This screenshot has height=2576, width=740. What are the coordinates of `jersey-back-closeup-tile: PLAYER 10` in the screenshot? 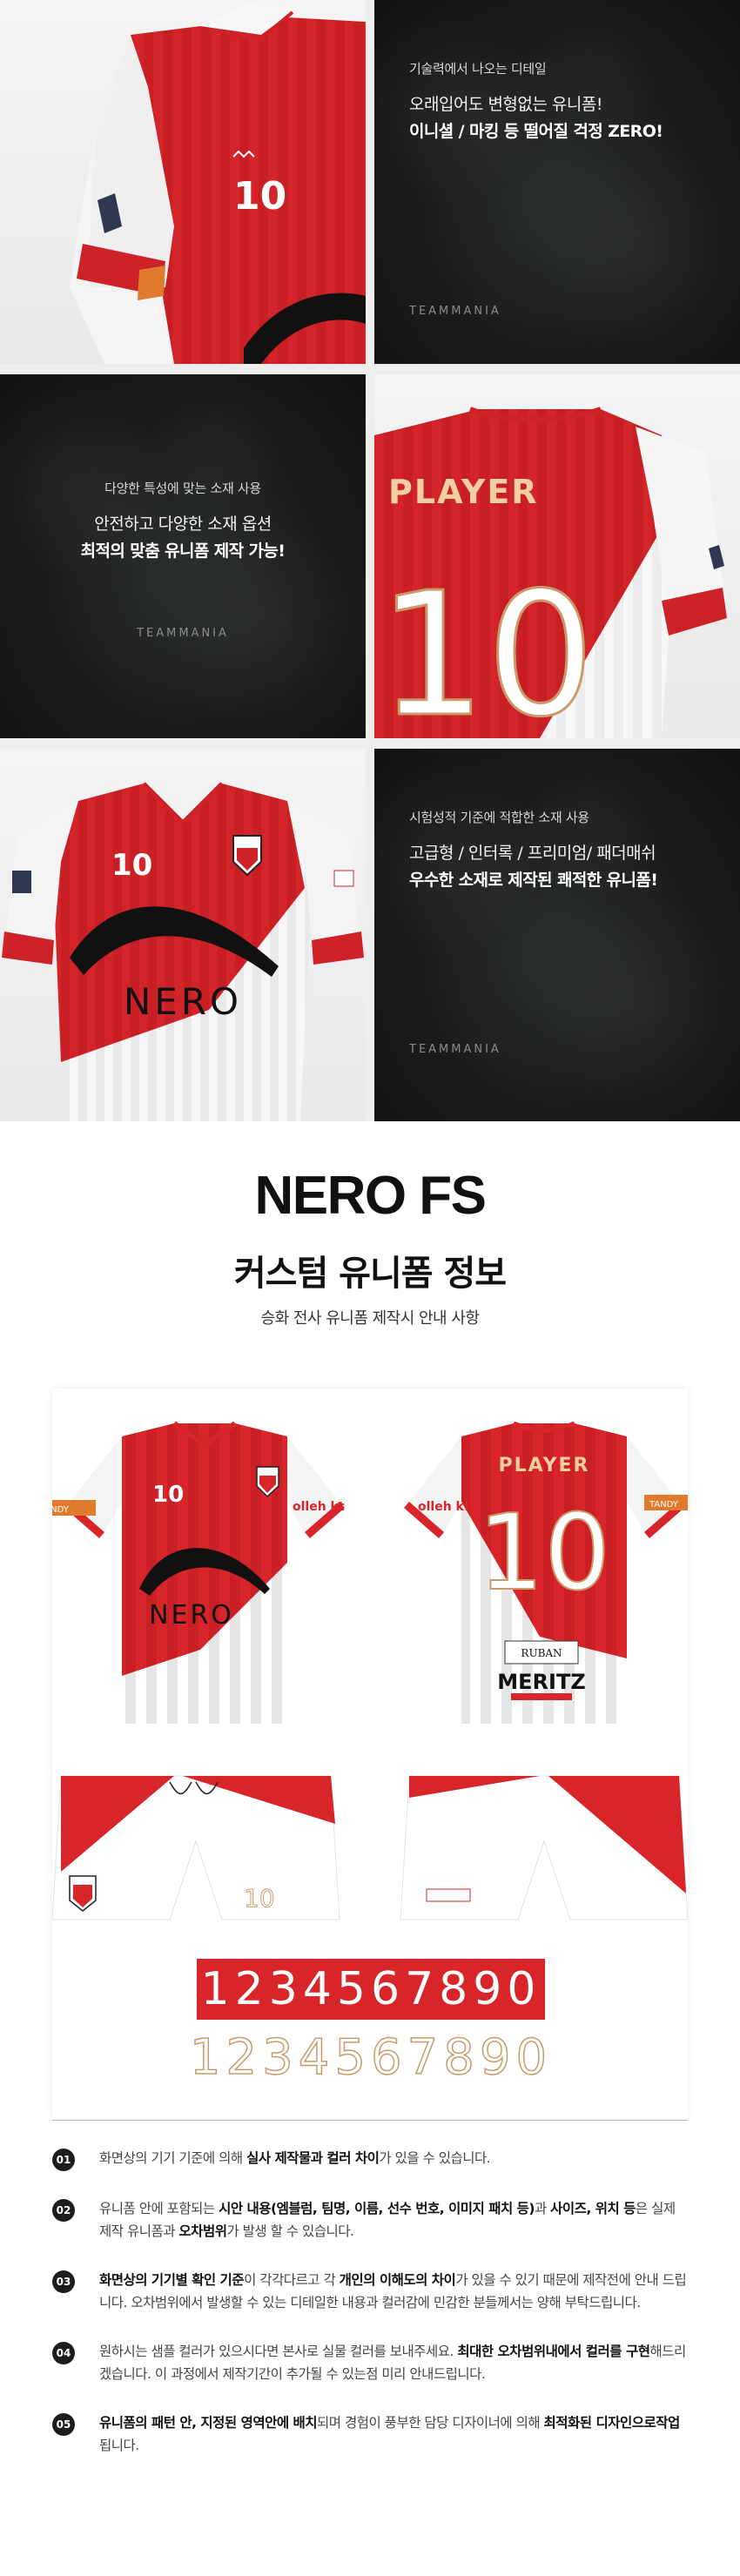 It's located at (557, 556).